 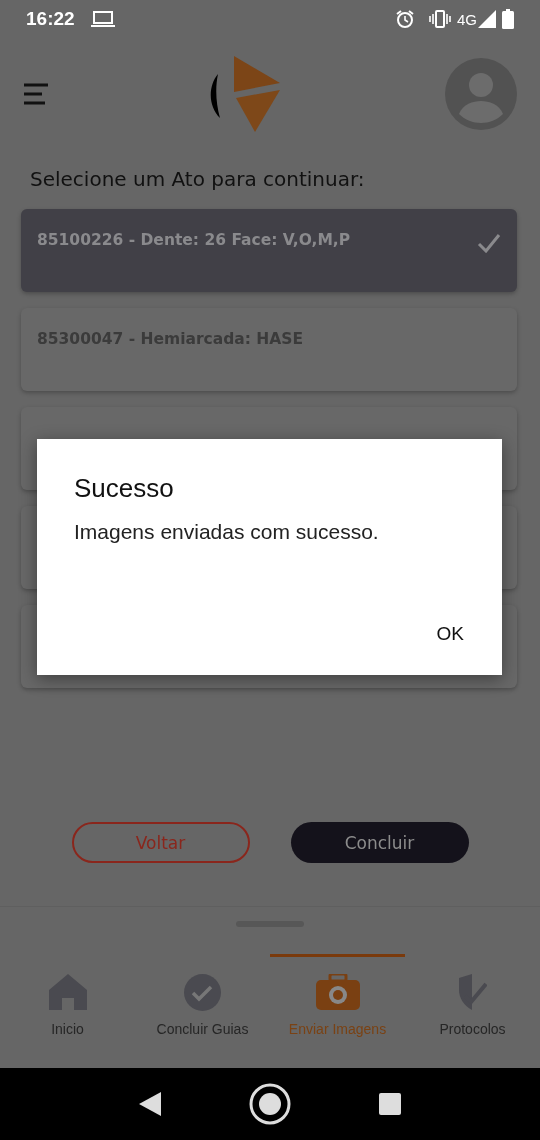 What do you see at coordinates (472, 992) in the screenshot?
I see `shield-check-icon` at bounding box center [472, 992].